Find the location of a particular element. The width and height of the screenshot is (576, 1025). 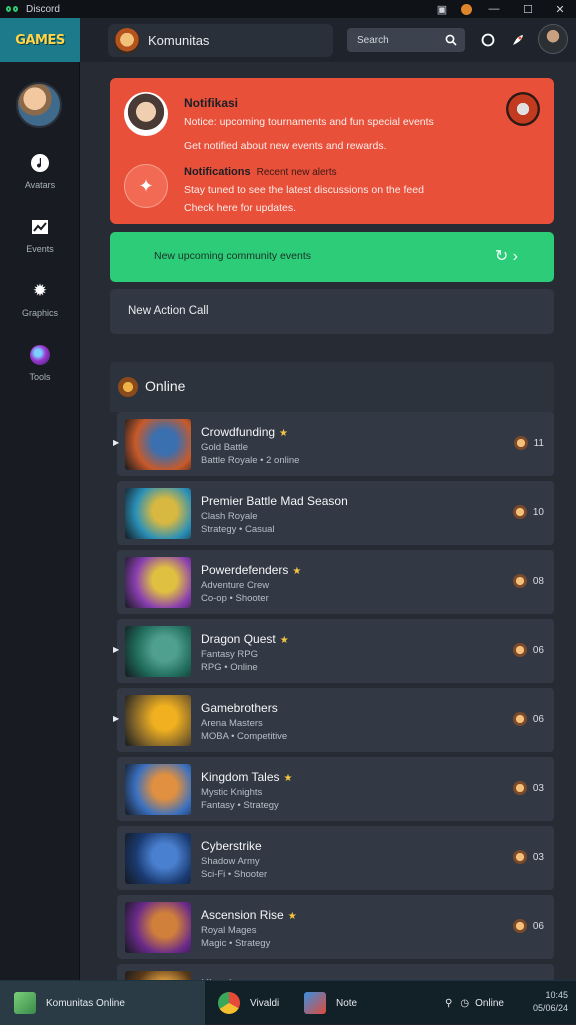

sidebar-item-graphics: ✹ Graphics is located at coordinates (40, 299).